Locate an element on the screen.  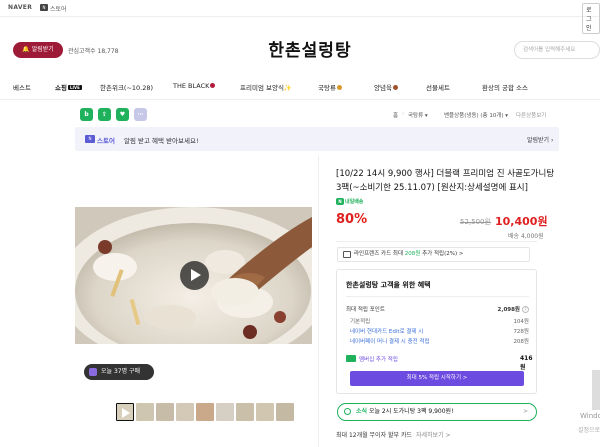
soup-icon is located at coordinates (339, 87).